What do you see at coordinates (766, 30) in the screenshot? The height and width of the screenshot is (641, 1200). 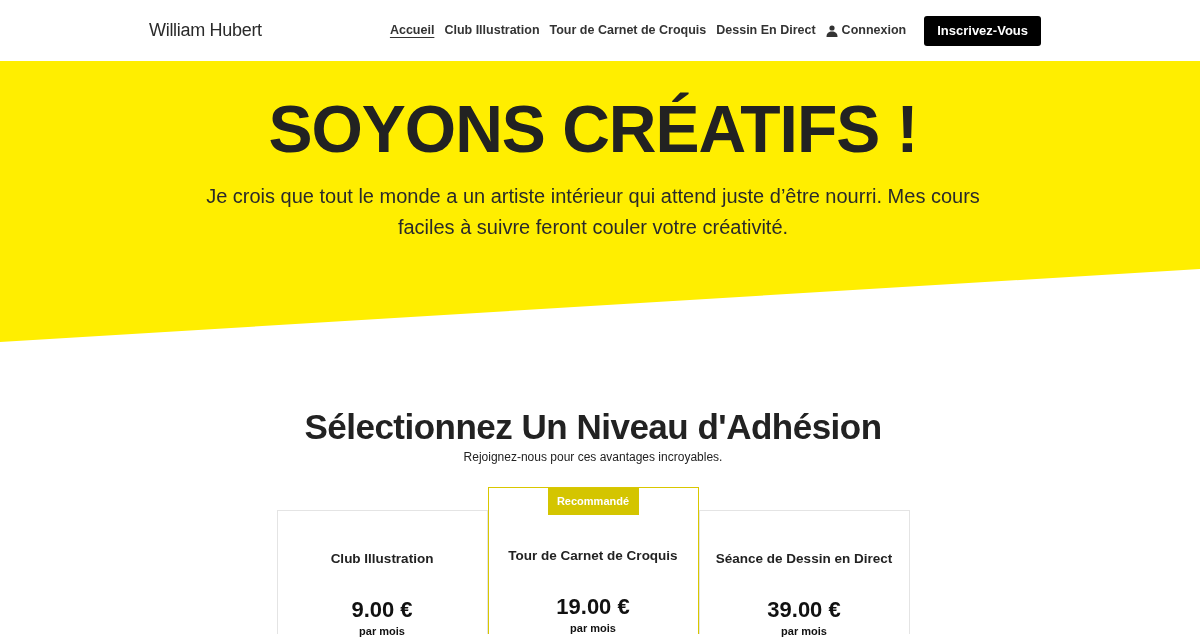 I see `nav-link: Dessin En Direct` at bounding box center [766, 30].